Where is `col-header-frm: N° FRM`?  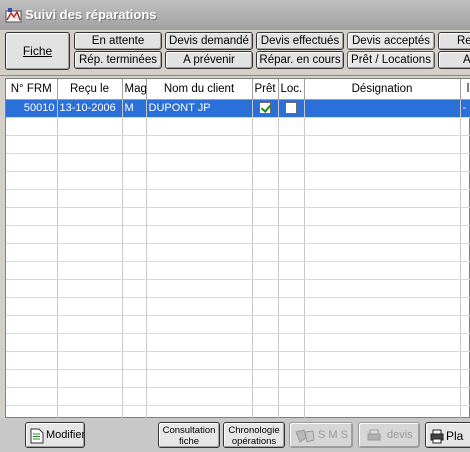 col-header-frm: N° FRM is located at coordinates (32, 89).